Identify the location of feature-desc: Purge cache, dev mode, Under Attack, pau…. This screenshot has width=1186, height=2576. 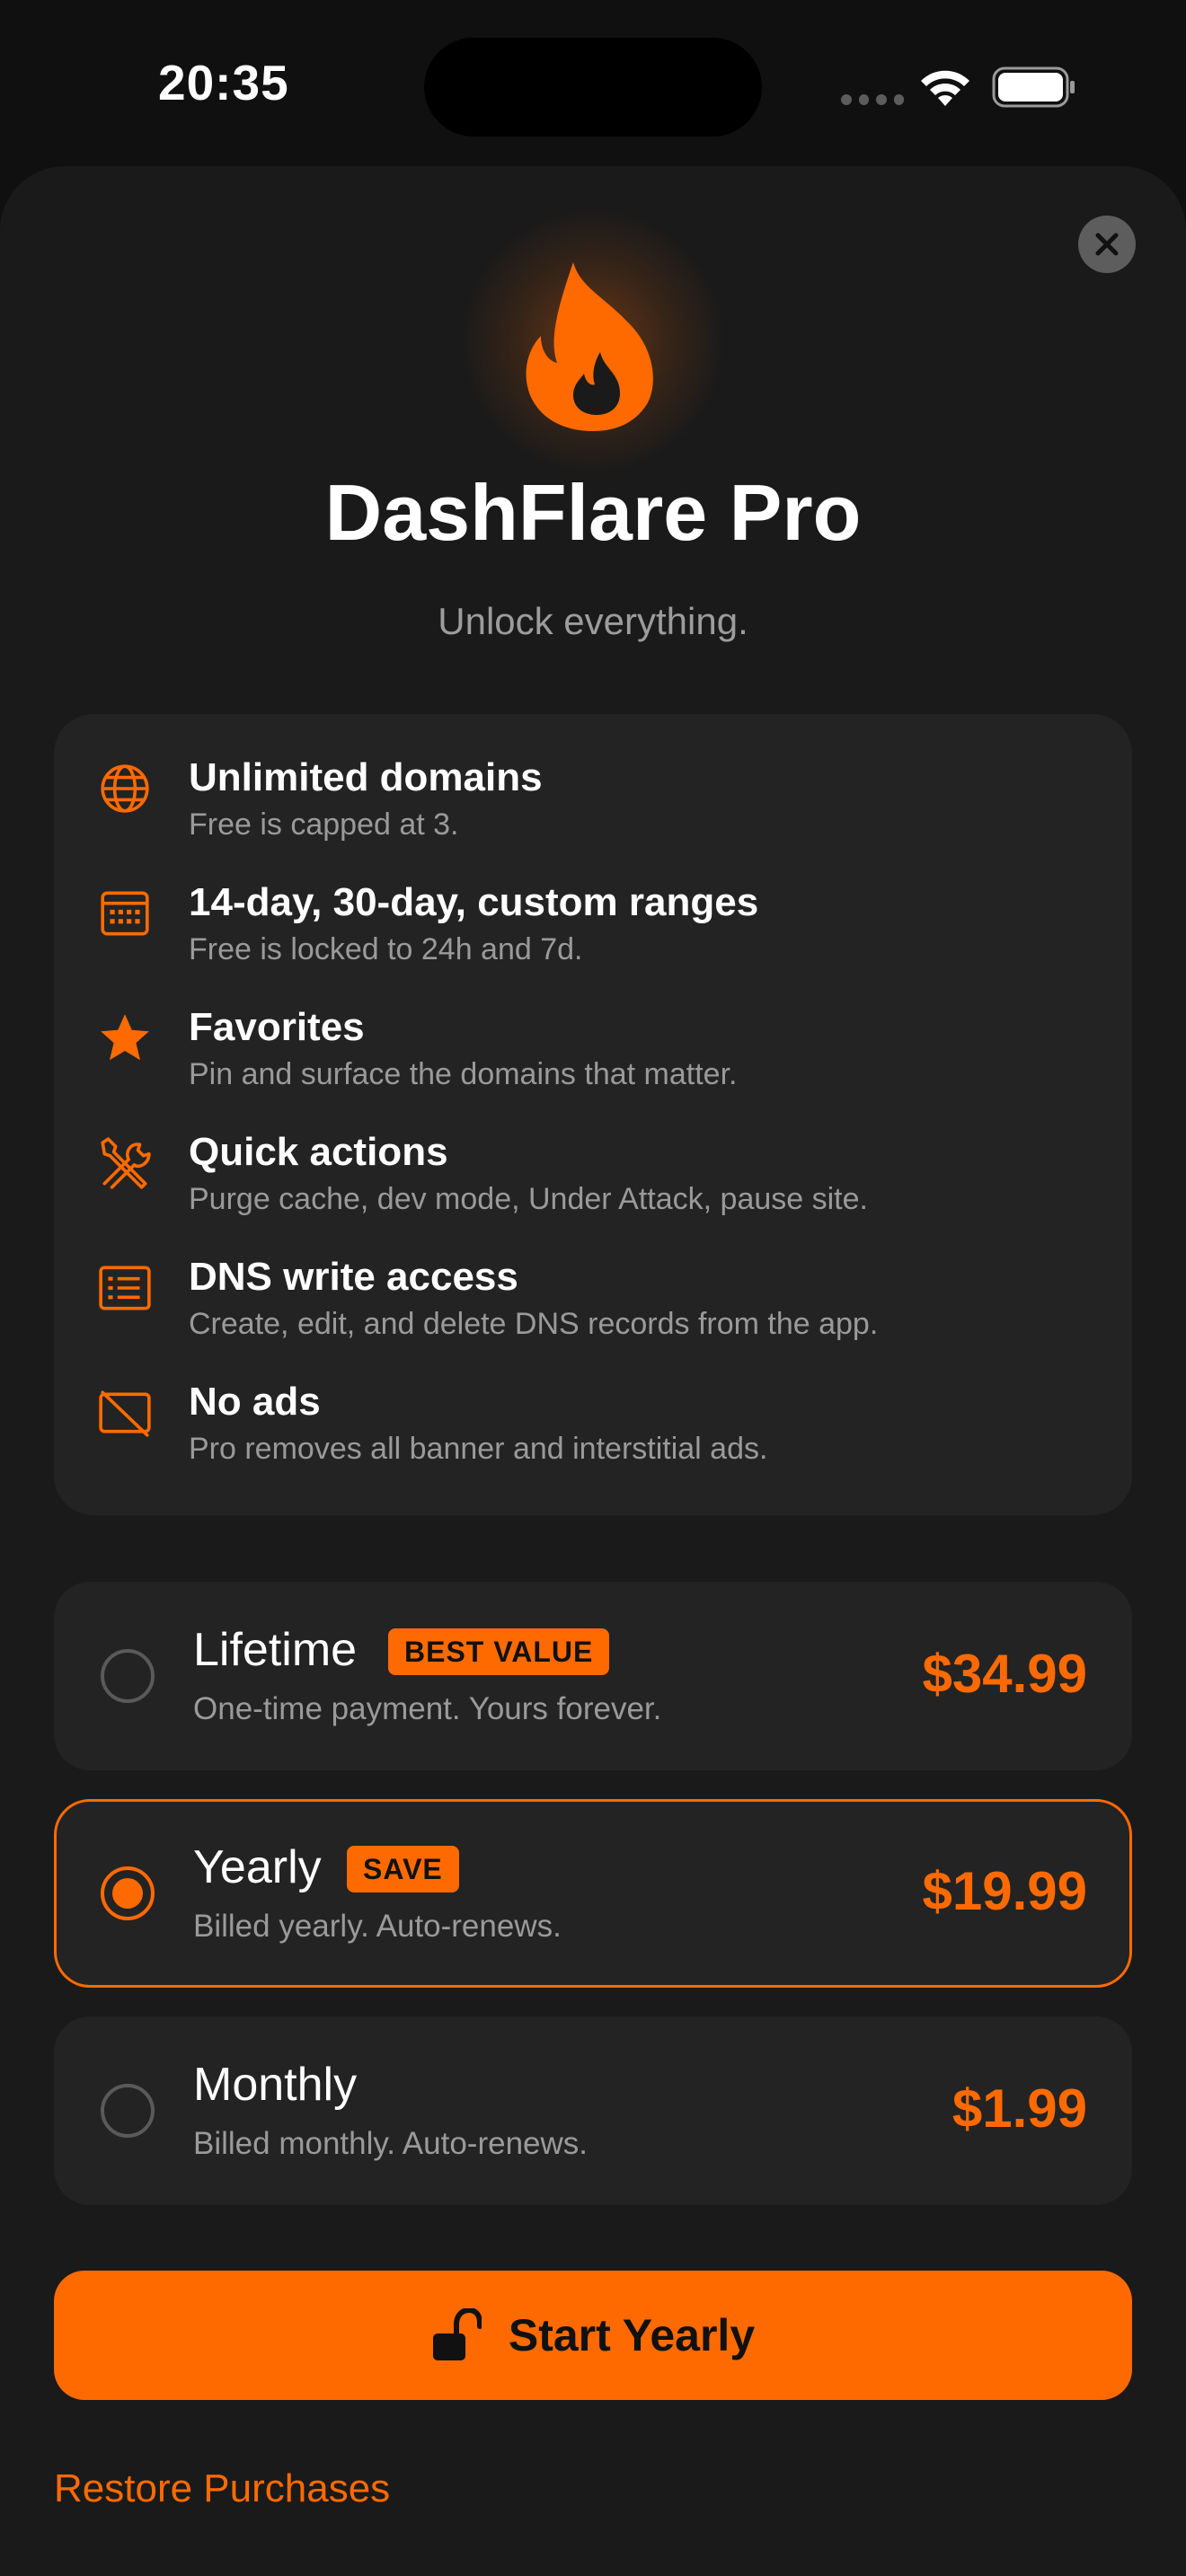
(528, 1199).